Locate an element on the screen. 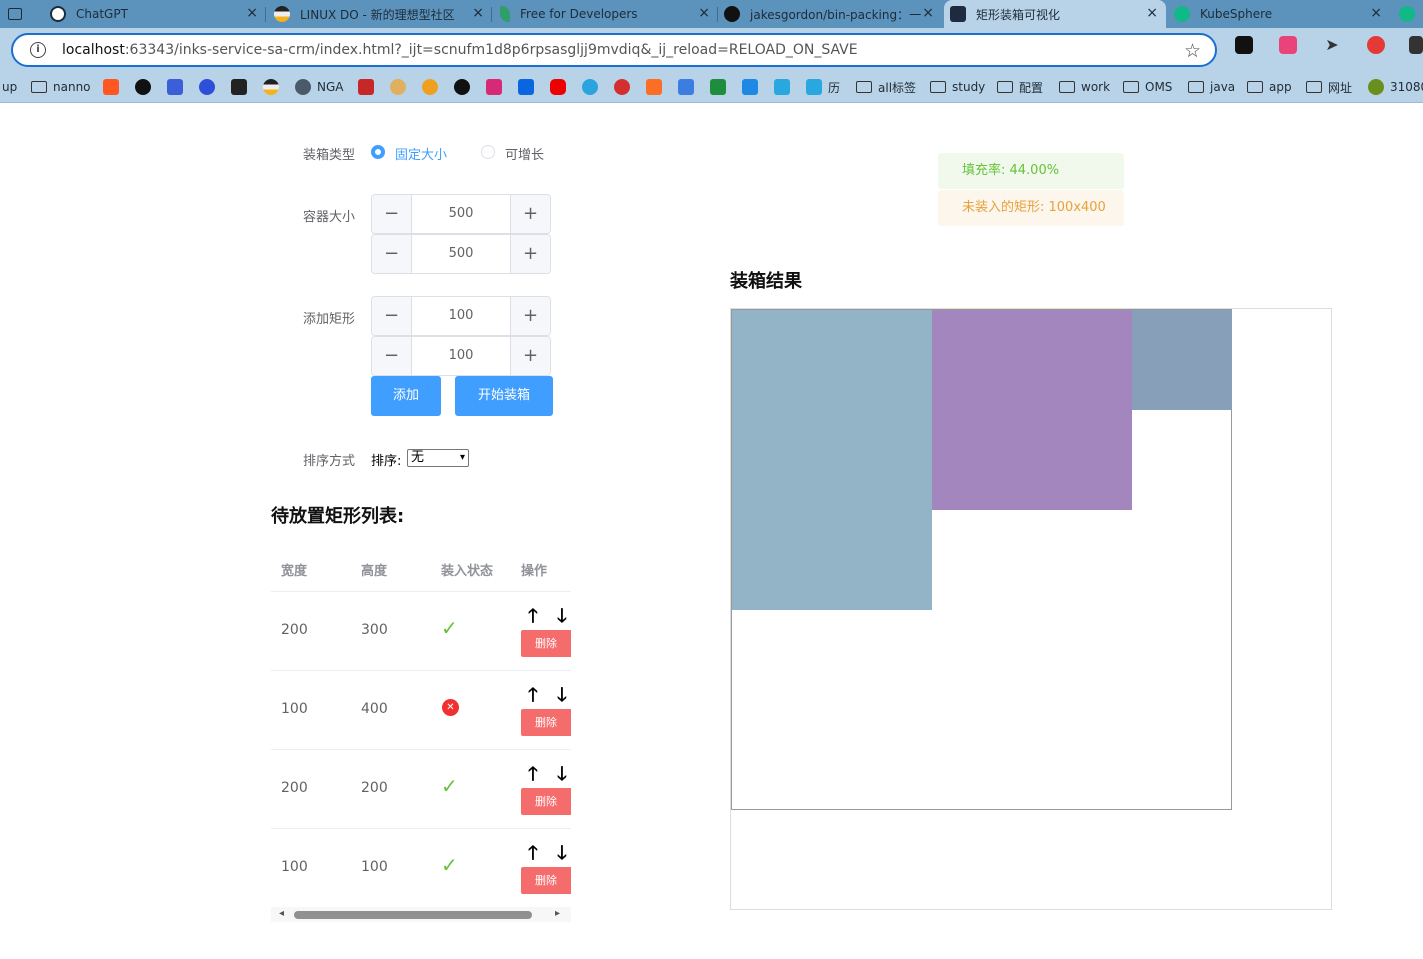  bookmark-config: 配置 is located at coordinates (1020, 87).